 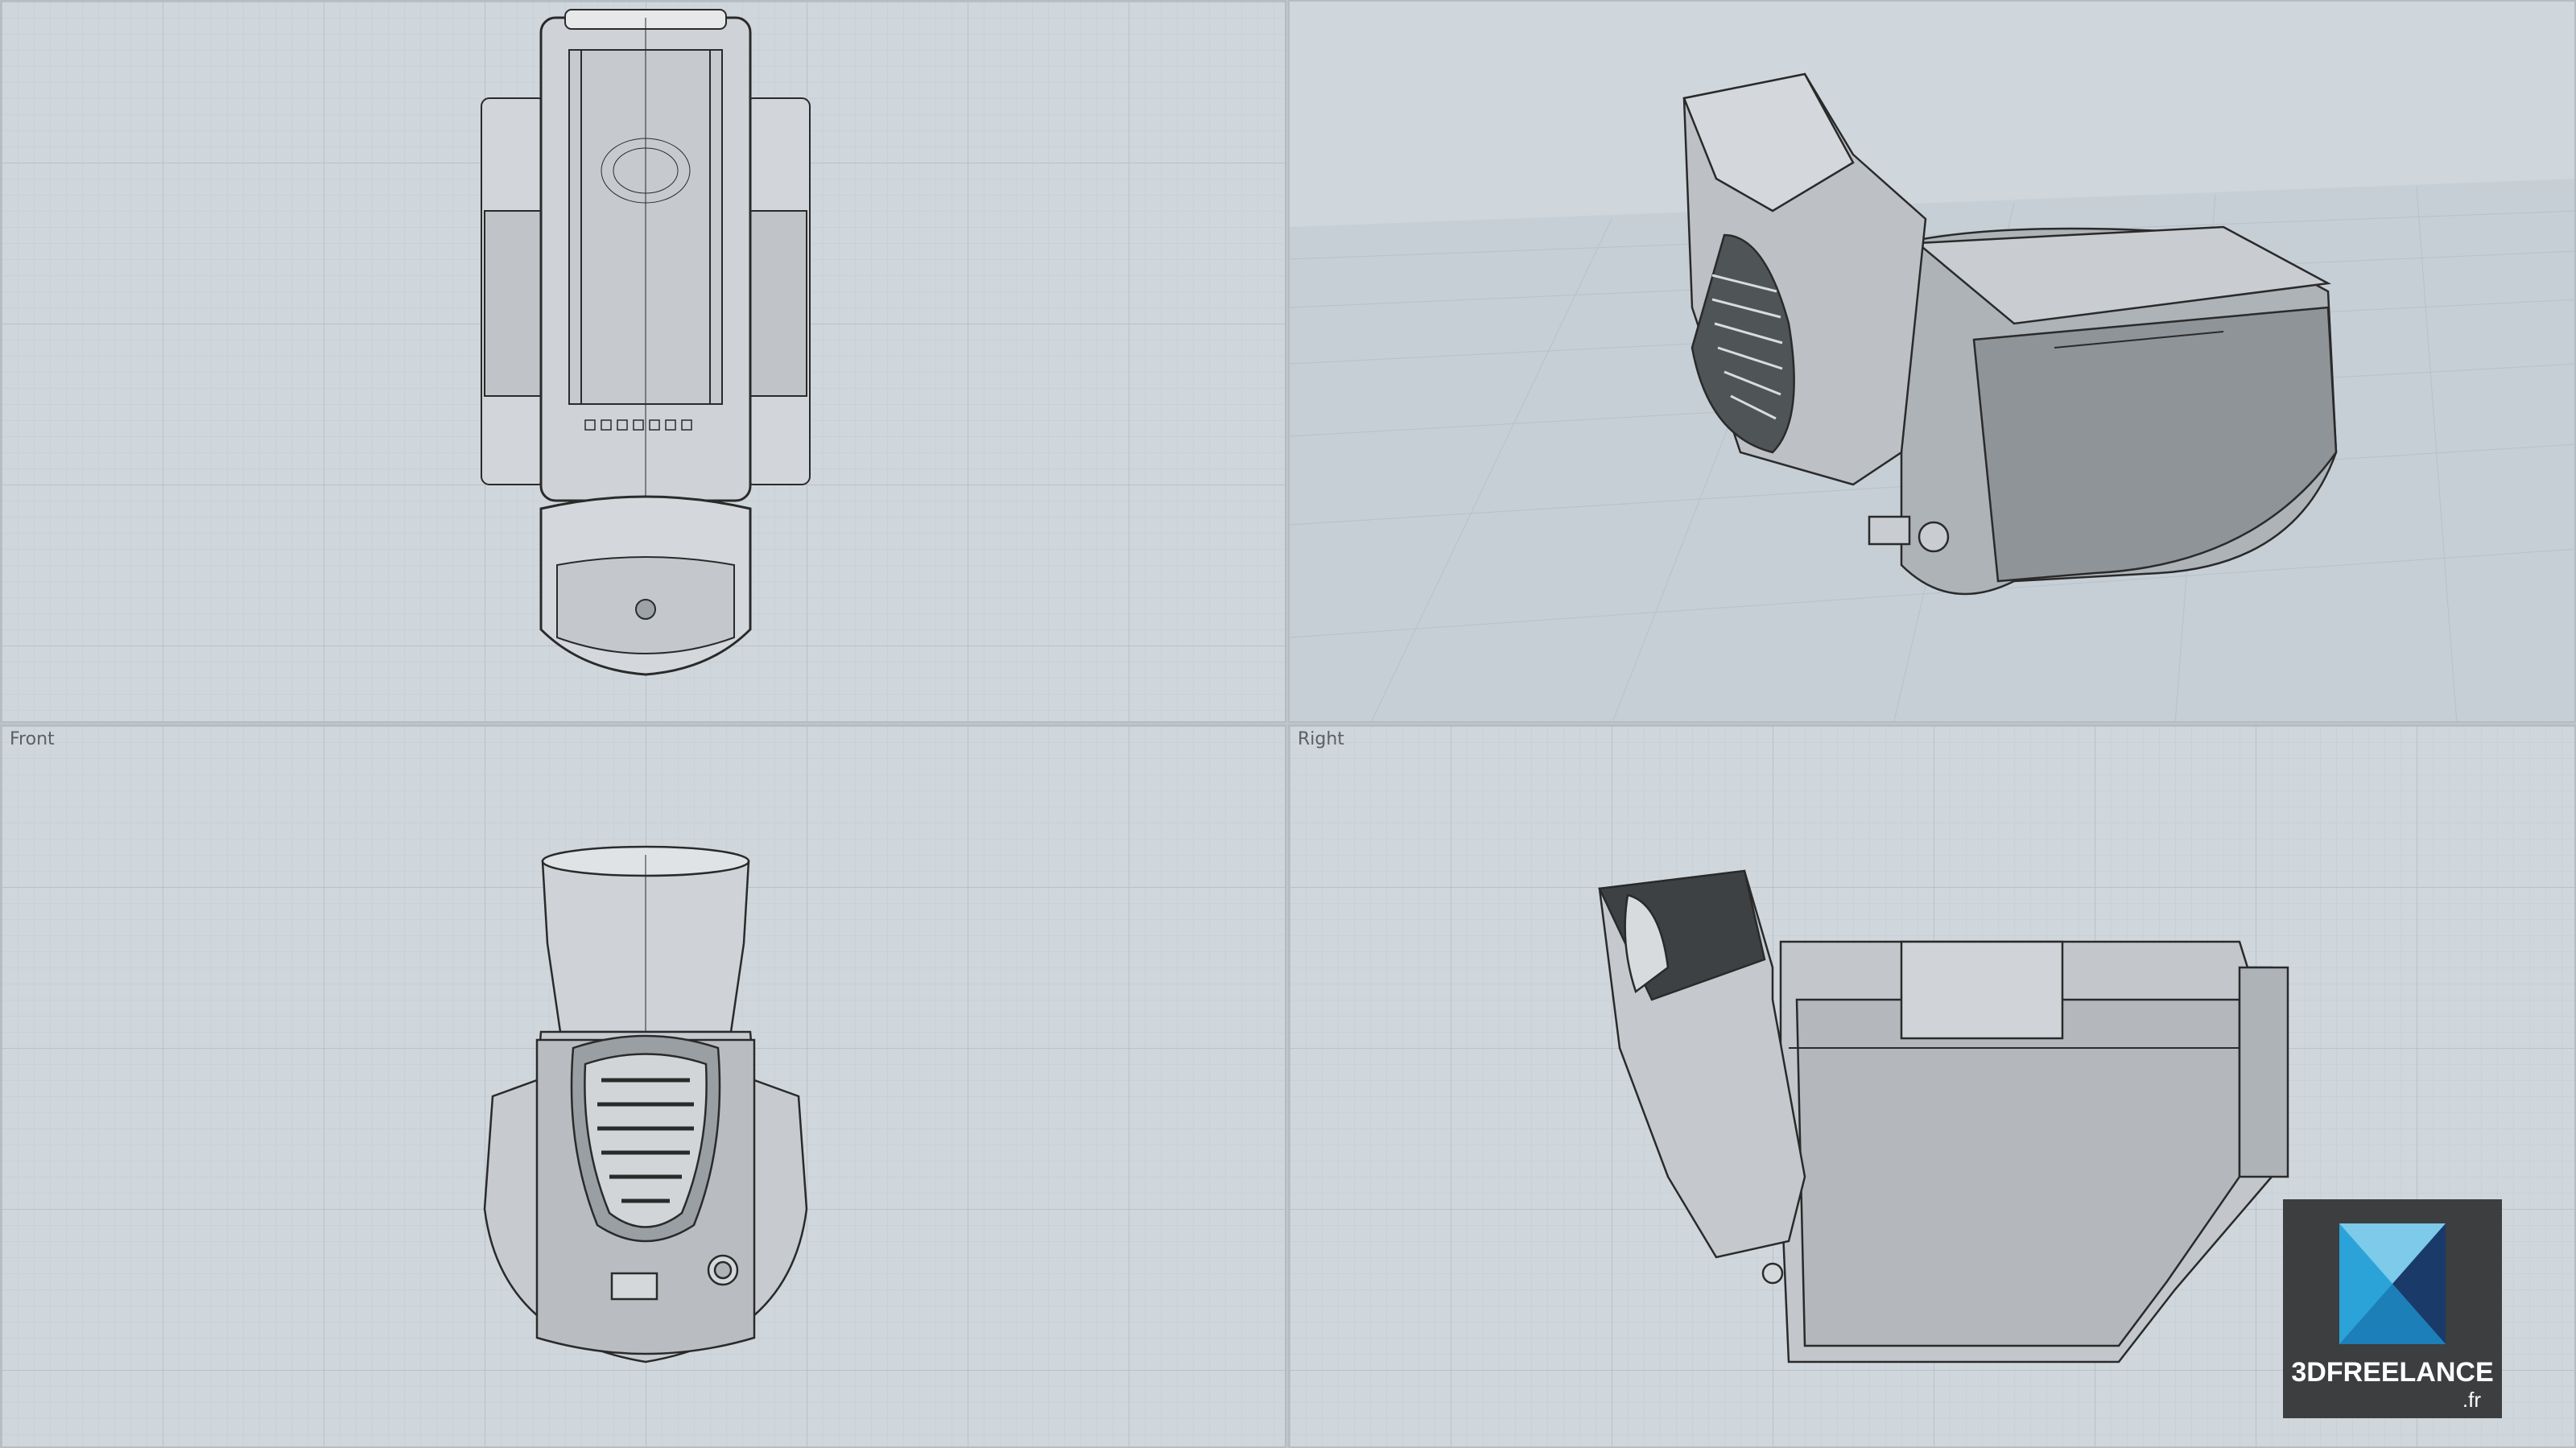 What do you see at coordinates (646, 342) in the screenshot?
I see `model-top-view` at bounding box center [646, 342].